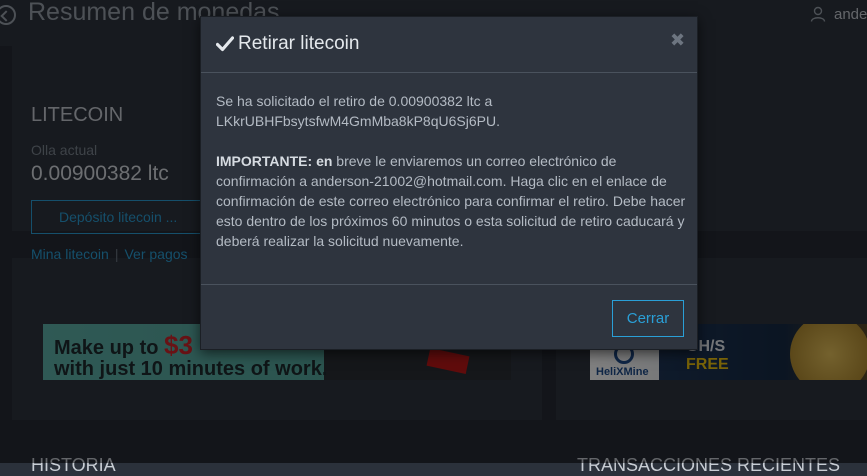 This screenshot has height=476, width=867. Describe the element at coordinates (648, 318) in the screenshot. I see `close-button: Cerrar` at that location.